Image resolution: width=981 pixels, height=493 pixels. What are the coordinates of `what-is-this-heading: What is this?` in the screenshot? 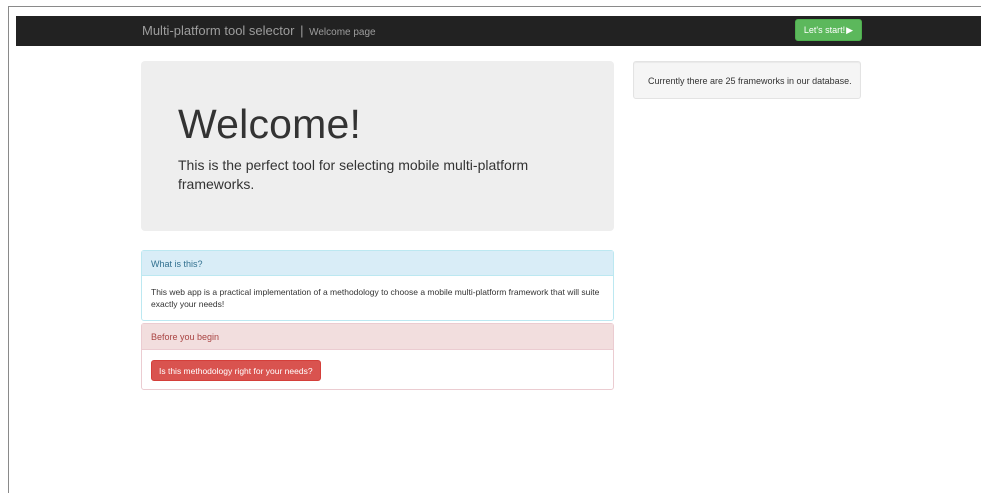 It's located at (377, 263).